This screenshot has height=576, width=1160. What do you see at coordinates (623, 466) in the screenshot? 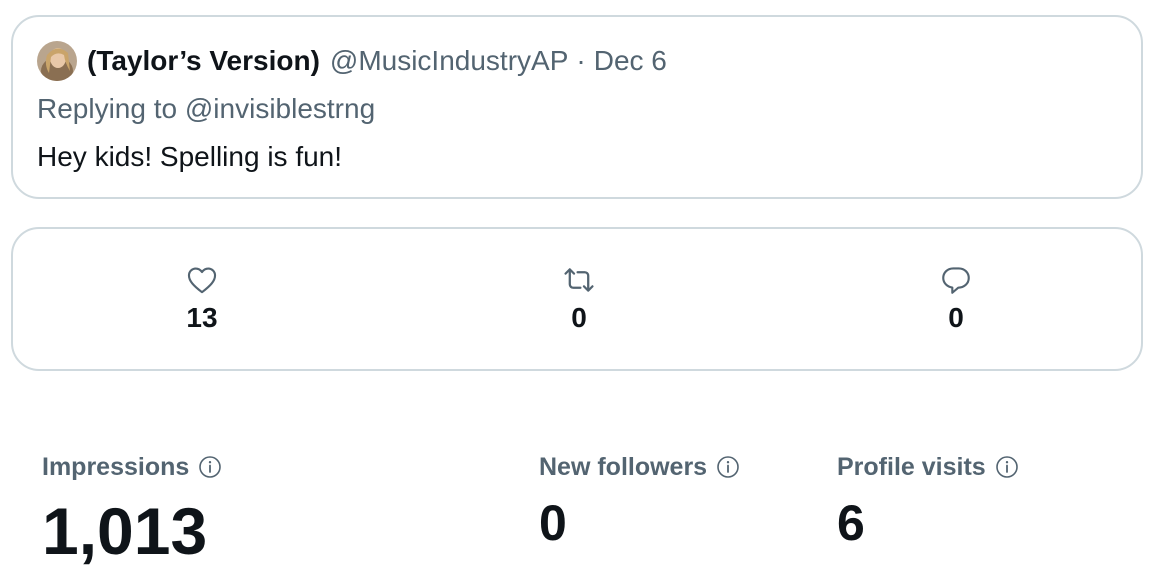
I see `new-followers-label: New followers` at bounding box center [623, 466].